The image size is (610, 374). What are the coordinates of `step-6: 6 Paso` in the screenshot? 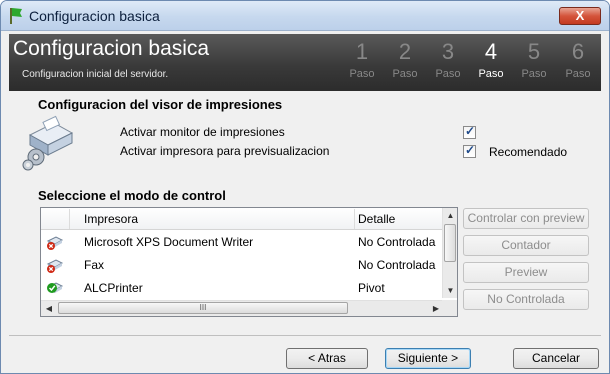 It's located at (578, 59).